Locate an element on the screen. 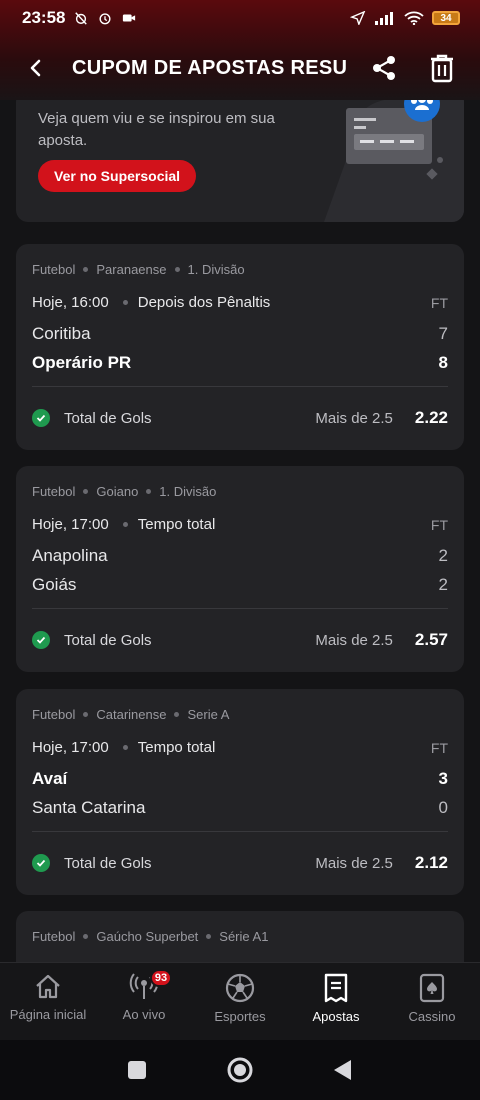 The image size is (480, 1100). chevron-left-icon is located at coordinates (35, 68).